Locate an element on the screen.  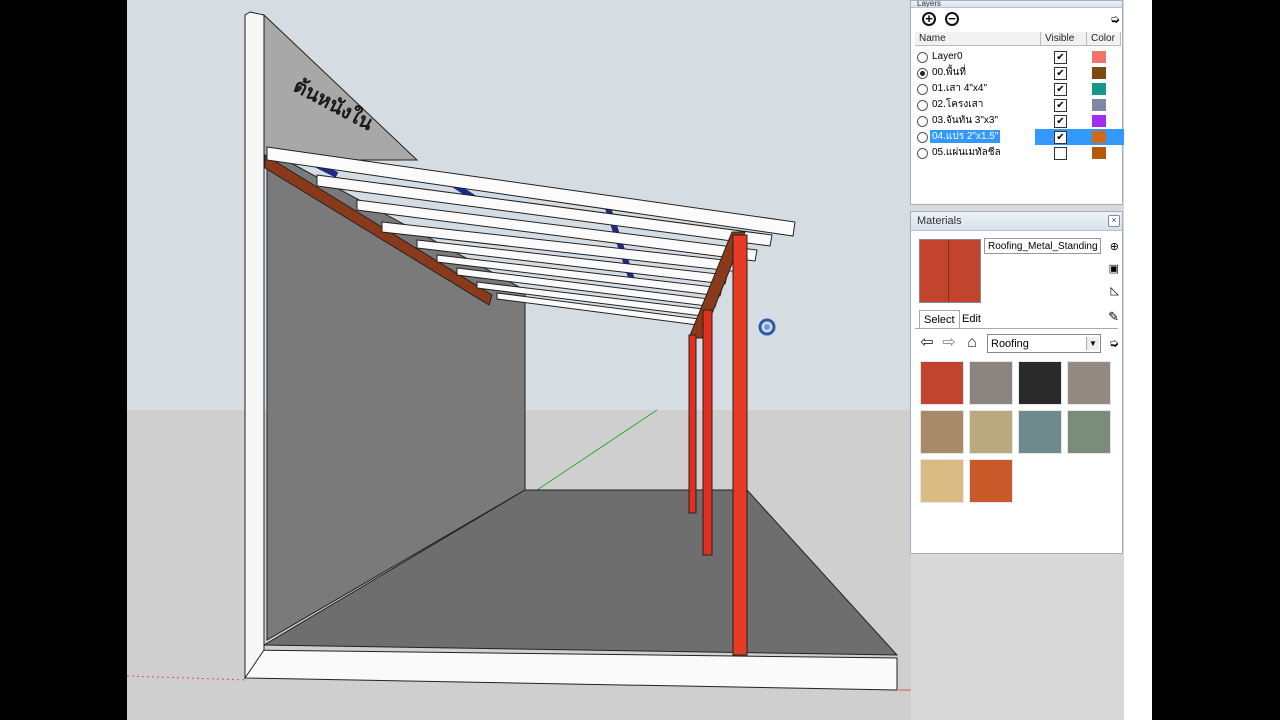
column-name-header: Name is located at coordinates (978, 39).